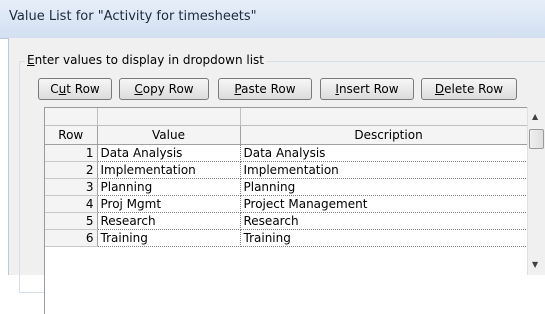 This screenshot has height=314, width=545. What do you see at coordinates (535, 265) in the screenshot?
I see `scroll-down-icon: ▼` at bounding box center [535, 265].